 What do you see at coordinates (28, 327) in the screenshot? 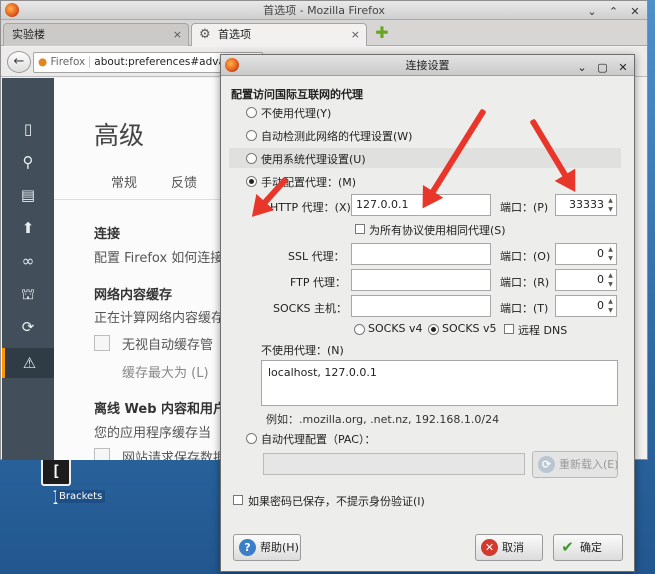
I see `sync-icon: ⟳` at bounding box center [28, 327].